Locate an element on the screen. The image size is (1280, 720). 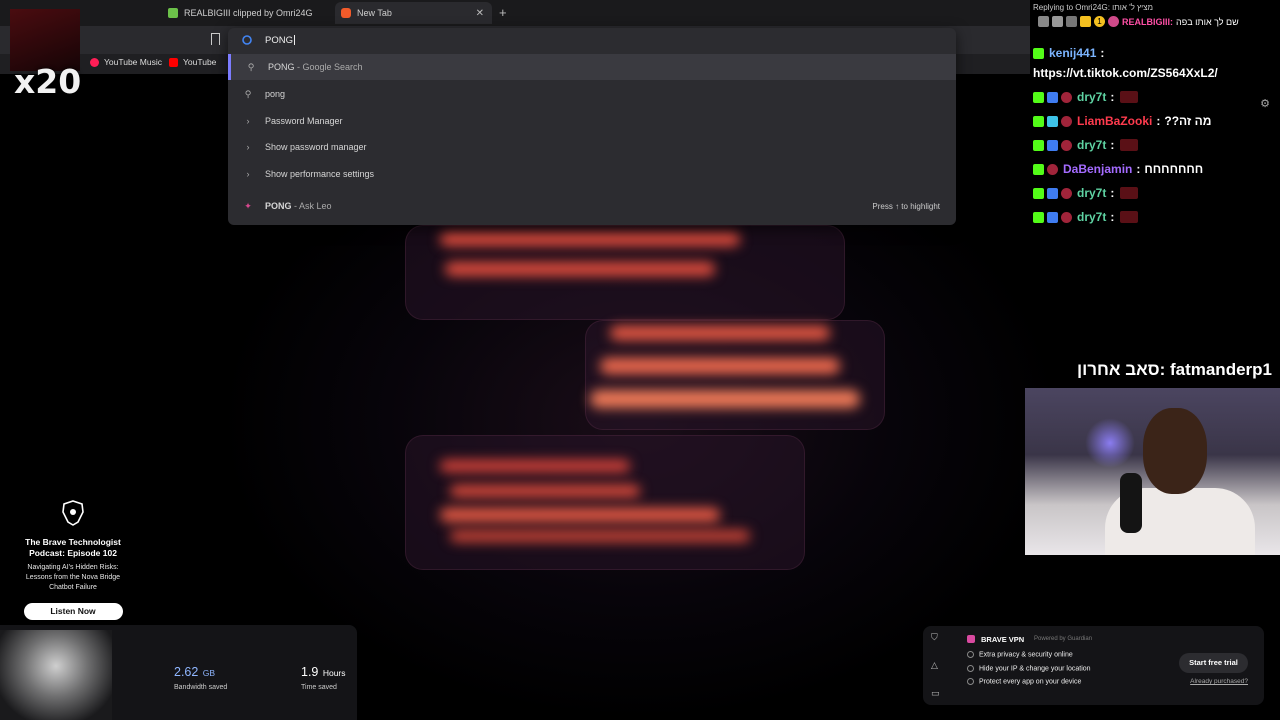
time-stat: 1.9 Hours Time saved is located at coordinates (323, 678).